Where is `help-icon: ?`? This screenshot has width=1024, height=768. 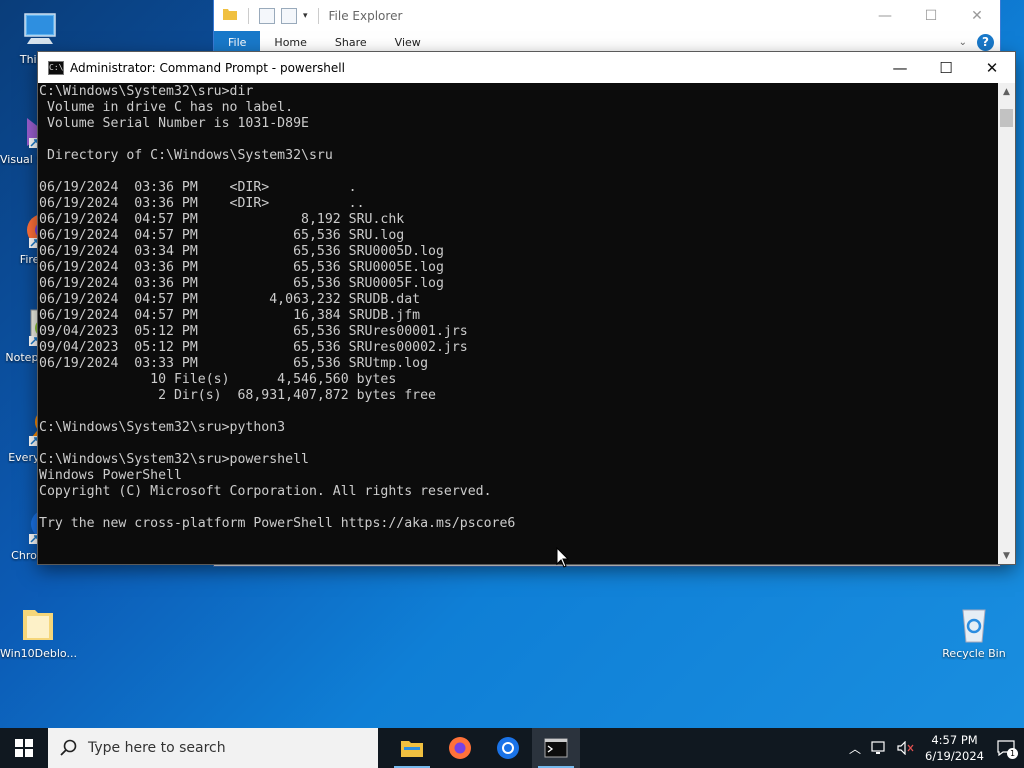 help-icon: ? is located at coordinates (985, 42).